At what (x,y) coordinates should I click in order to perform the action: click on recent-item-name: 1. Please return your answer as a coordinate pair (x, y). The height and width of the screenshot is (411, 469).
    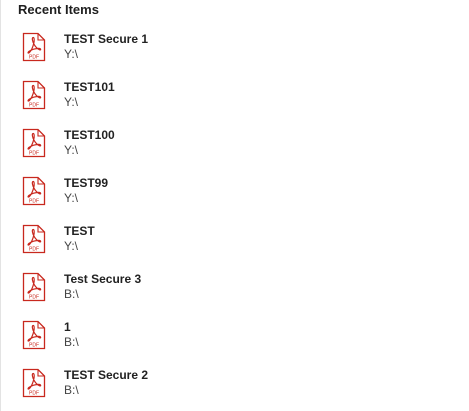
    Looking at the image, I should click on (67, 327).